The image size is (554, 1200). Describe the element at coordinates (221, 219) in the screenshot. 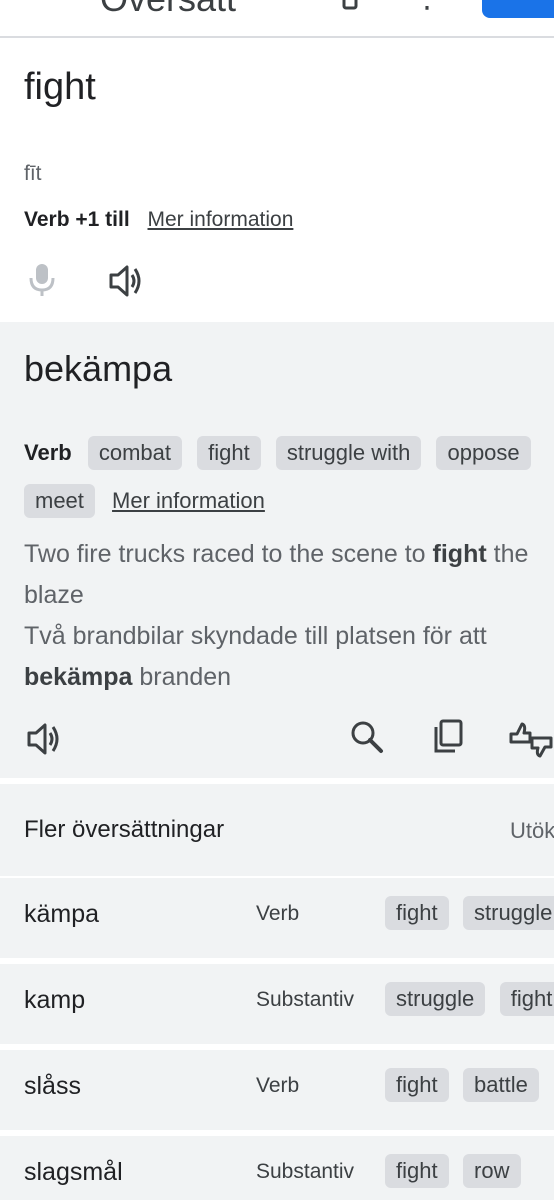

I see `source-more-info-link: Mer information` at that location.